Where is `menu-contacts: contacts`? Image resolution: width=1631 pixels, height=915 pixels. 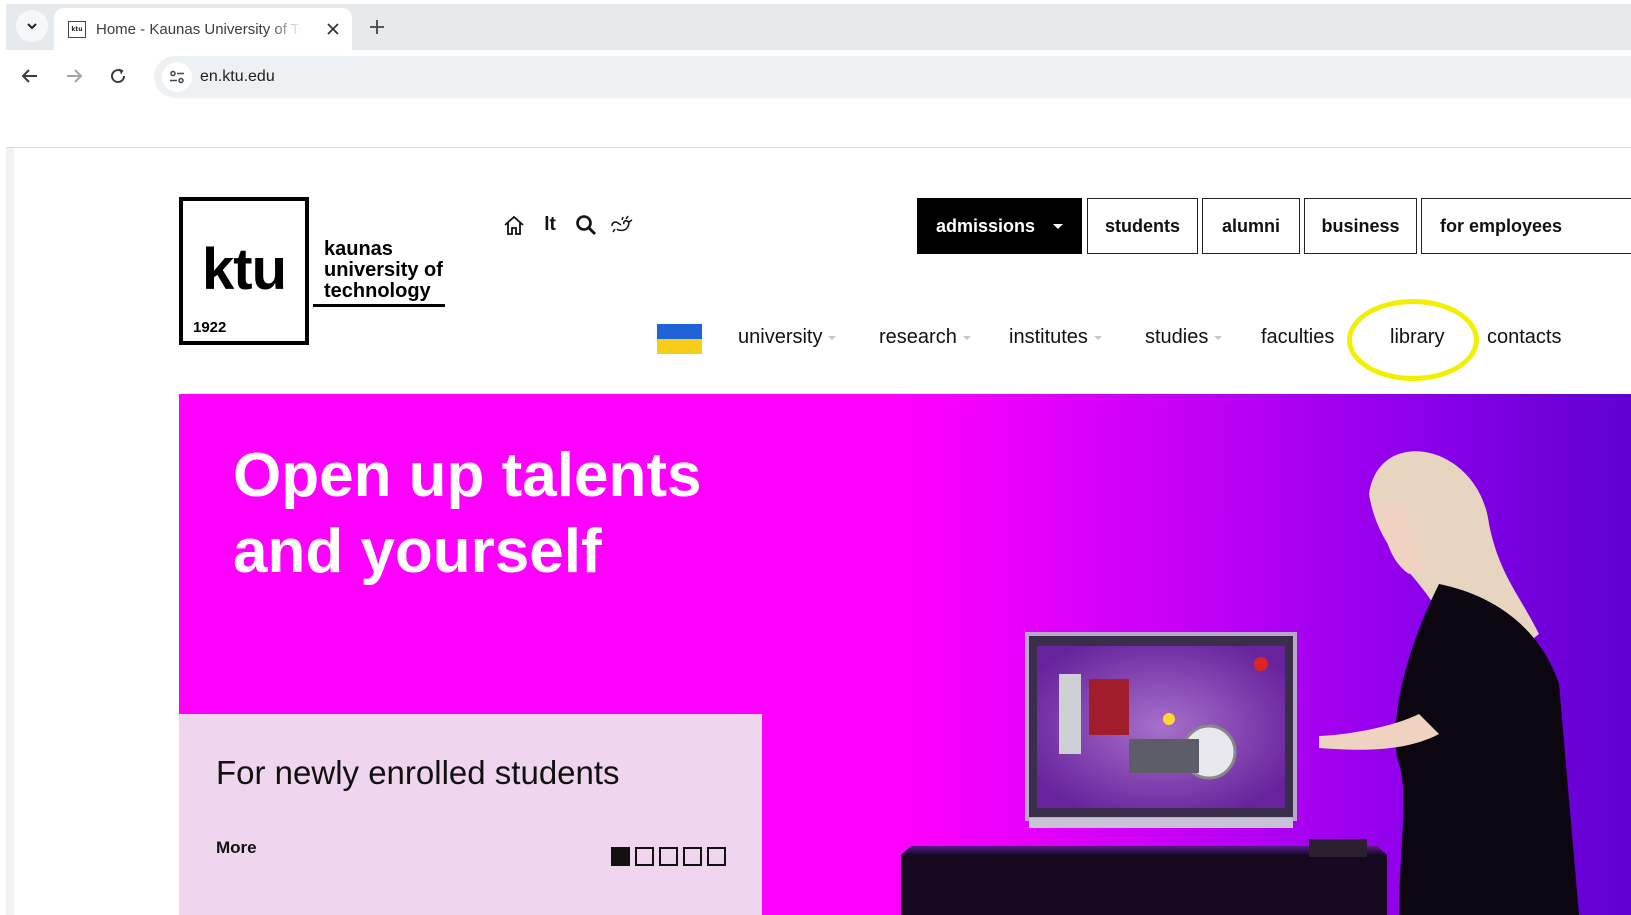
menu-contacts: contacts is located at coordinates (1524, 337).